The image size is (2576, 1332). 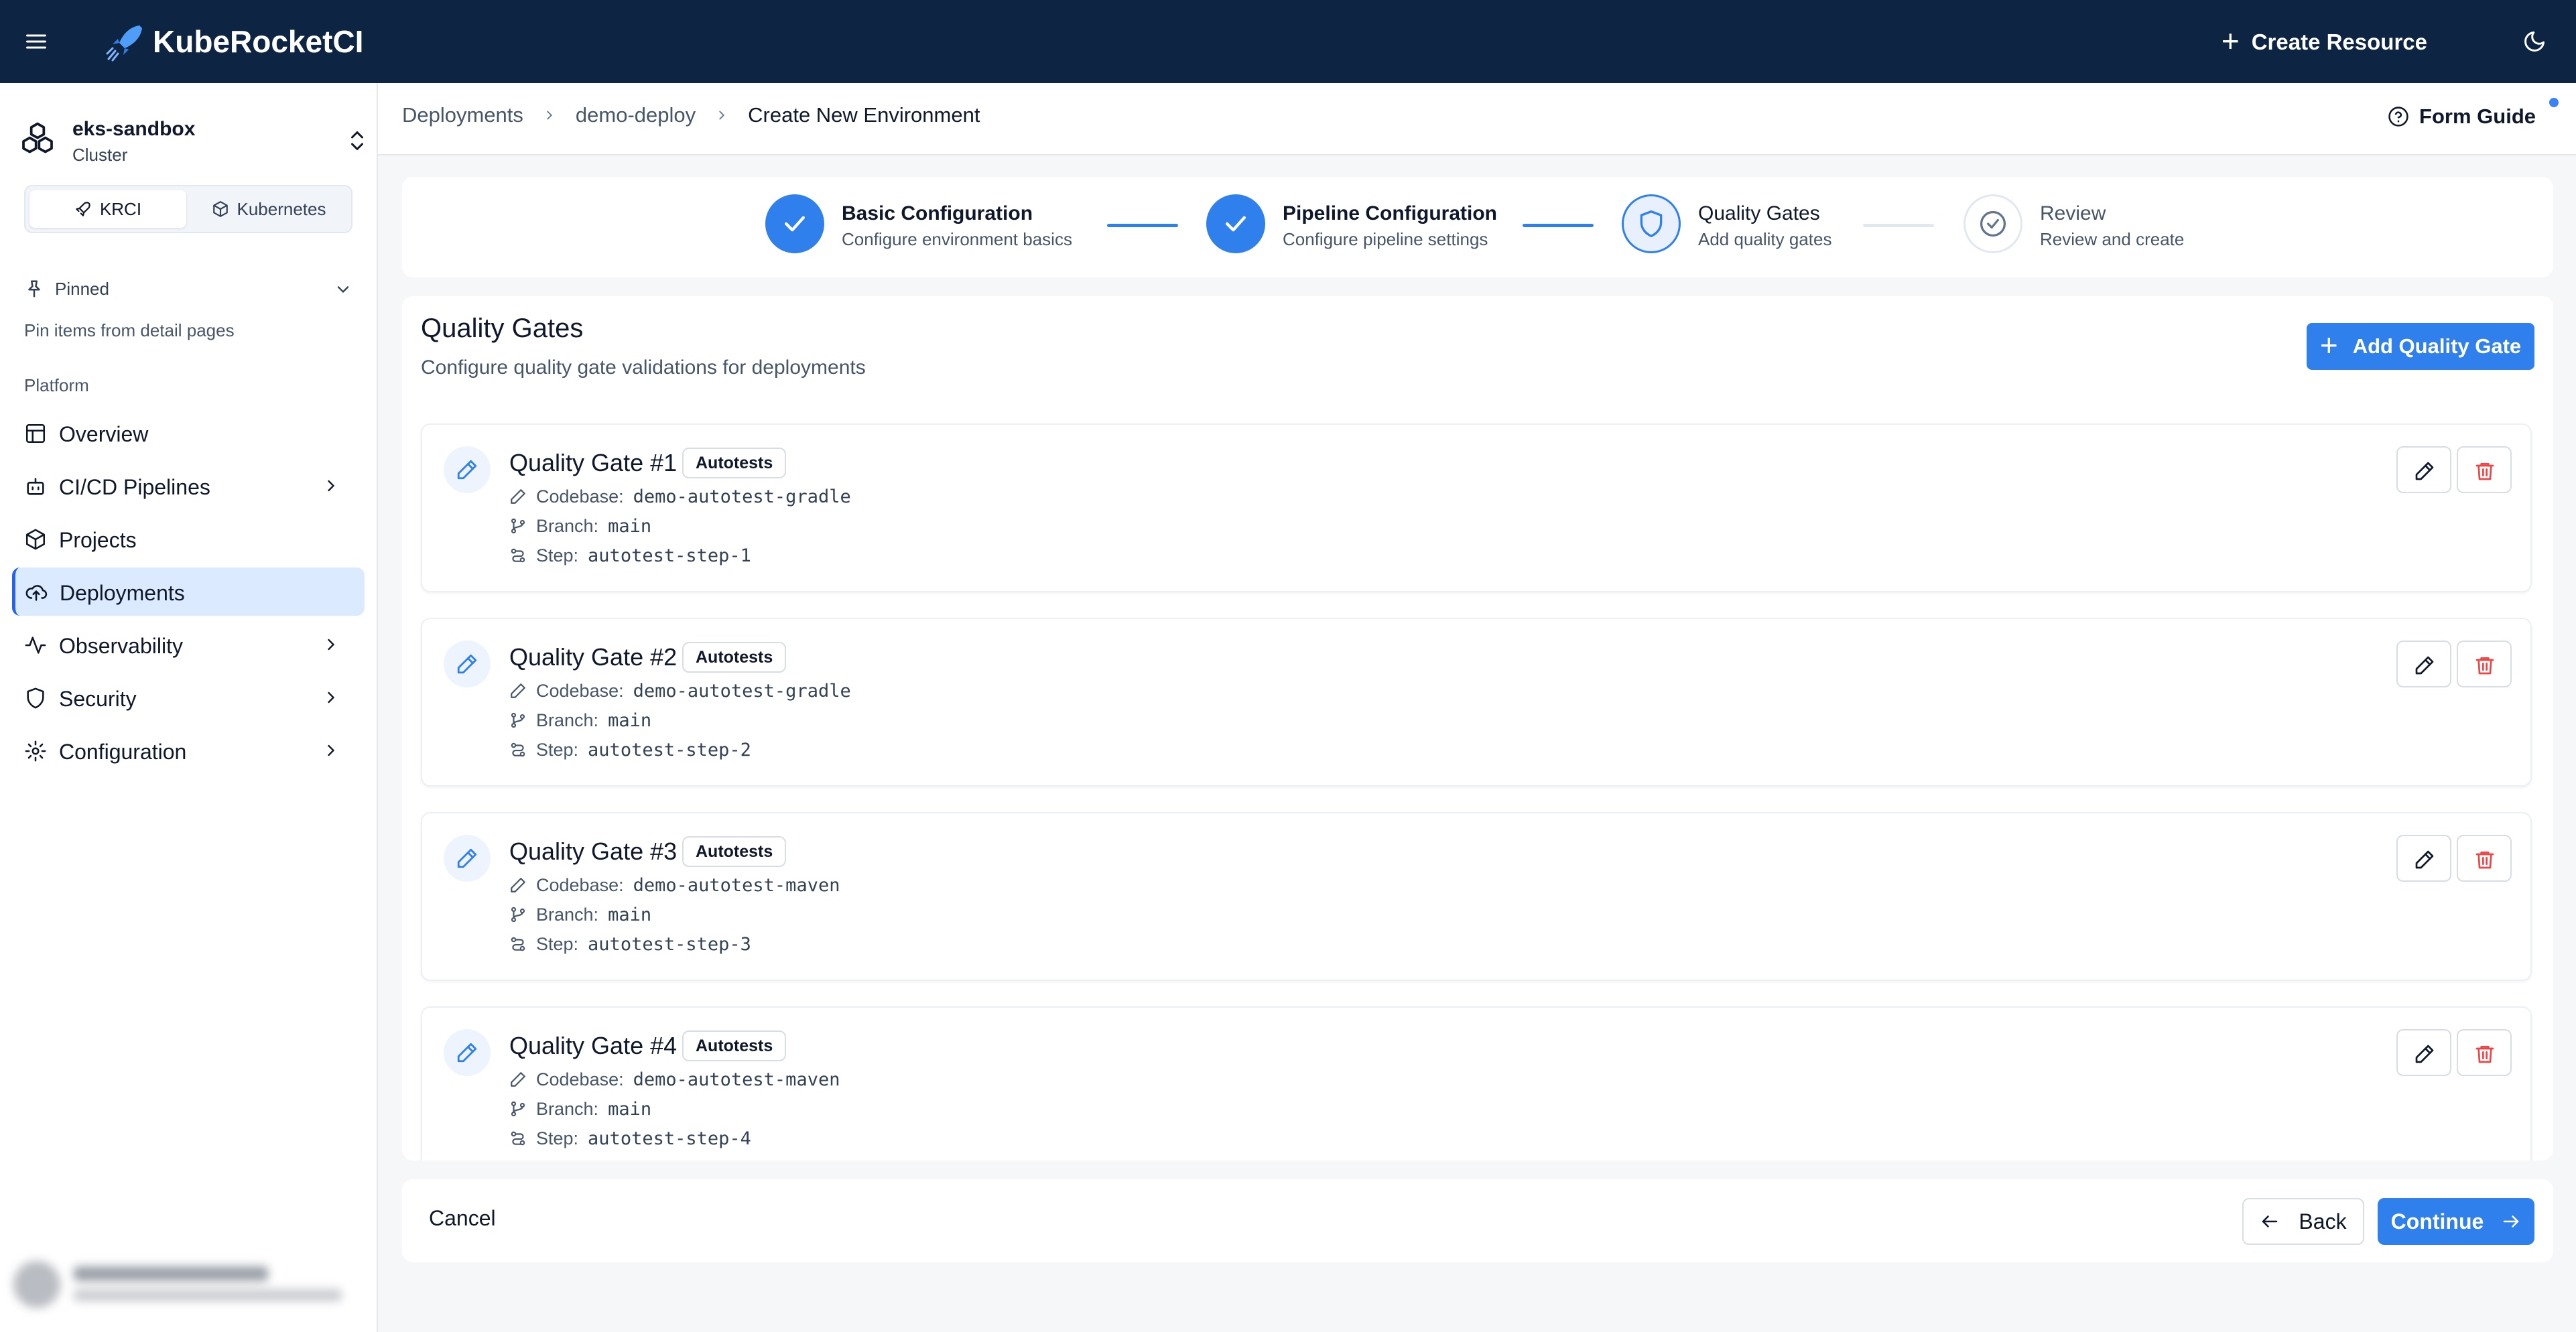 What do you see at coordinates (134, 487) in the screenshot?
I see `sidebar-item-label: CI/CD Pipelines` at bounding box center [134, 487].